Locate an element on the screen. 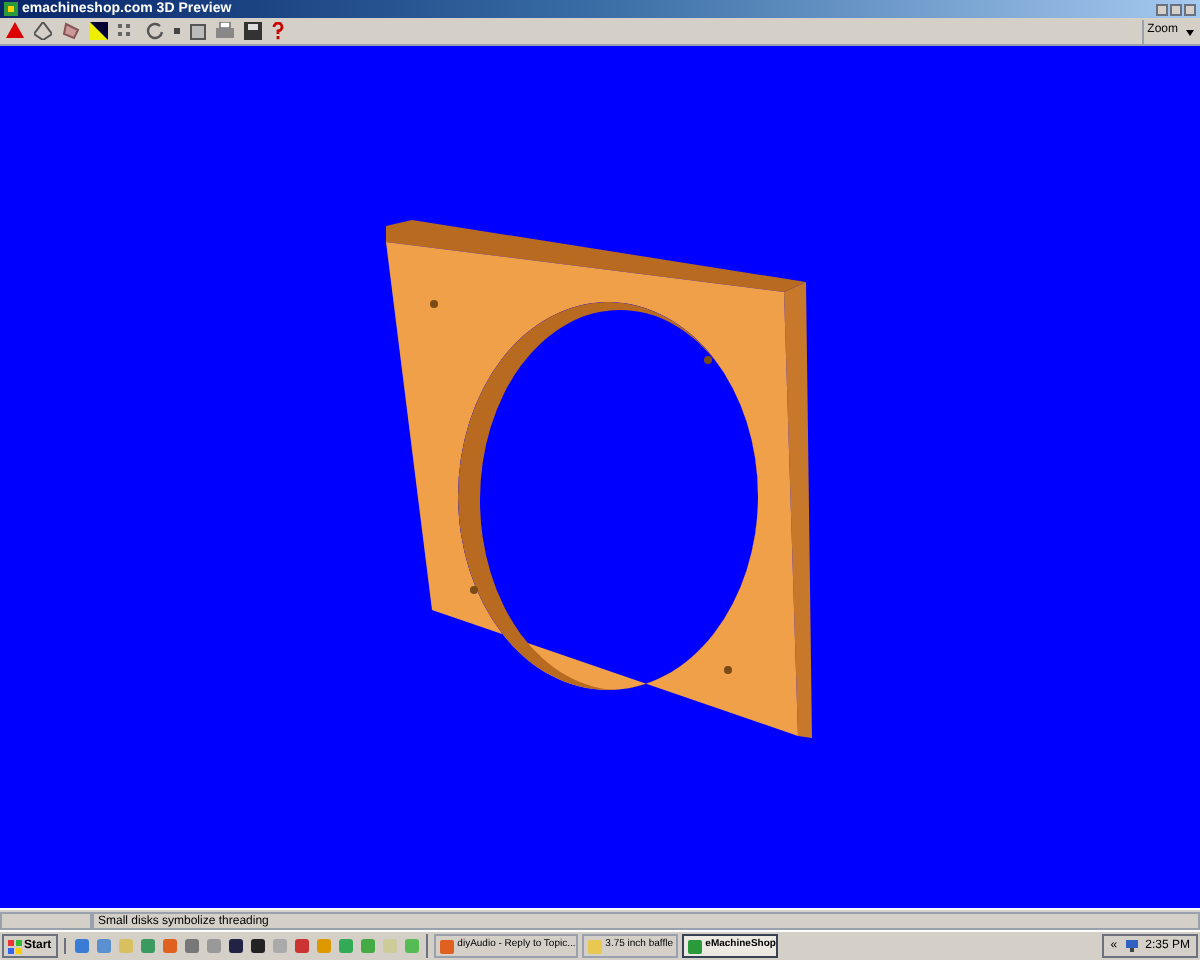 The image size is (1200, 960). windows-logo-icon is located at coordinates (15, 946).